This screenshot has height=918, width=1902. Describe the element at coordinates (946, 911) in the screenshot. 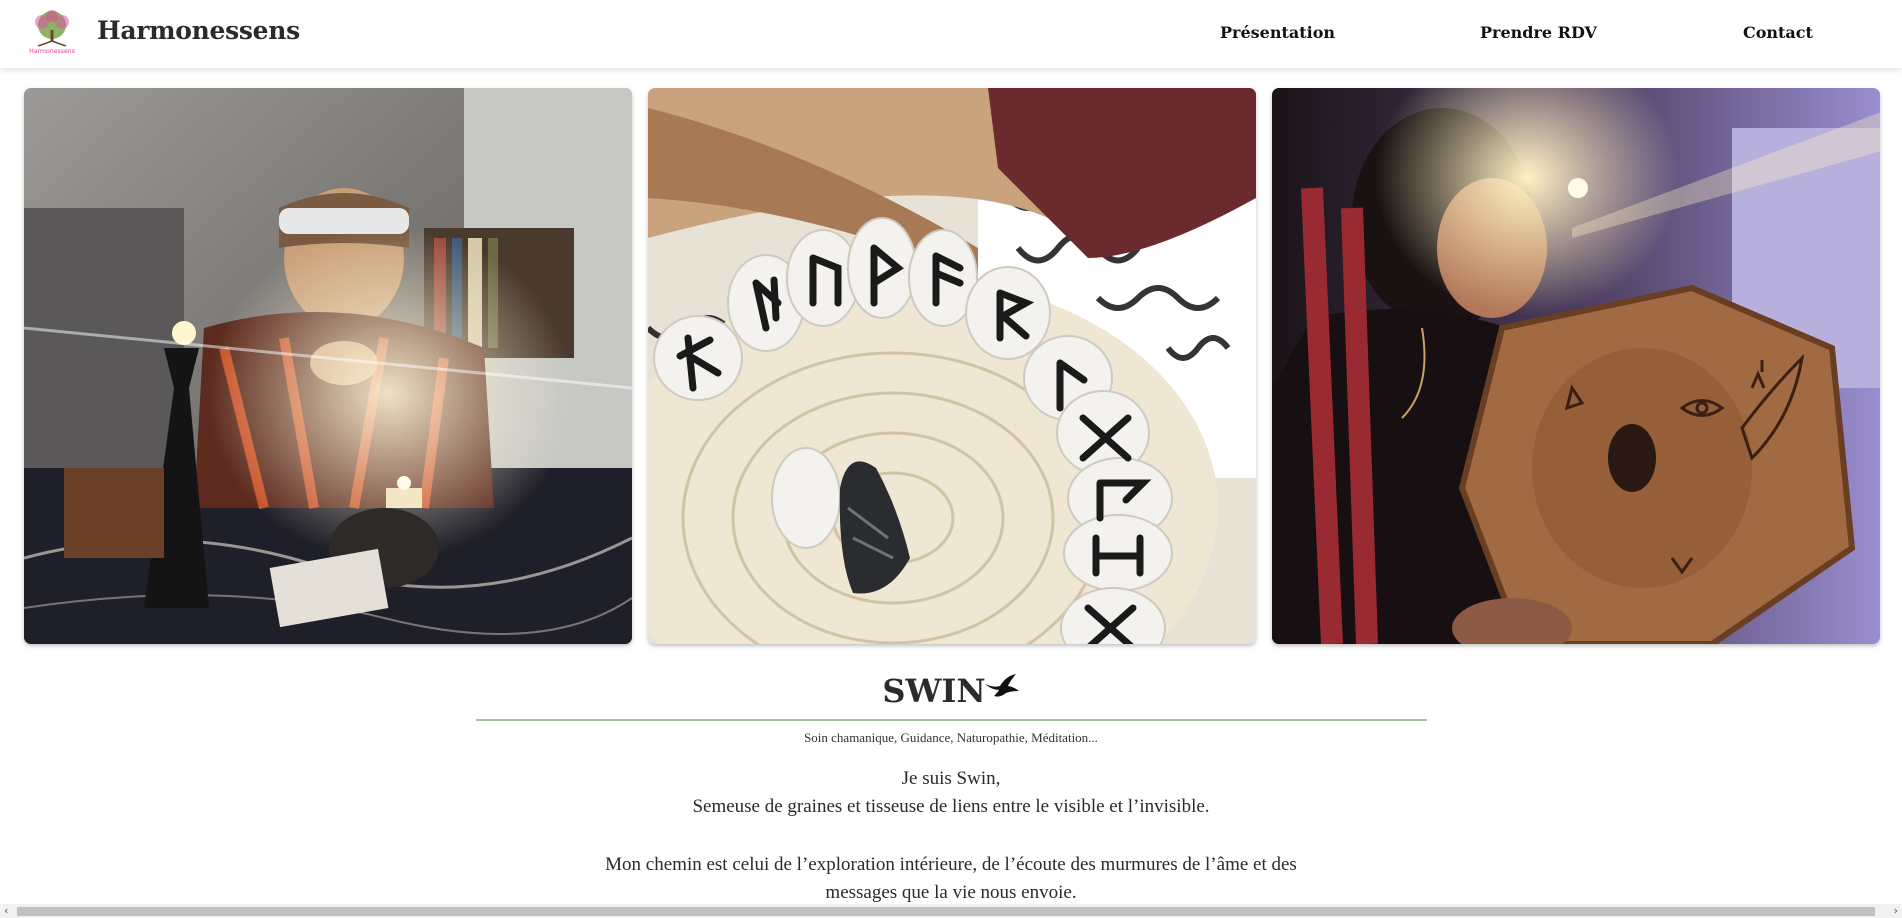

I see `scrollbar-thumb` at that location.